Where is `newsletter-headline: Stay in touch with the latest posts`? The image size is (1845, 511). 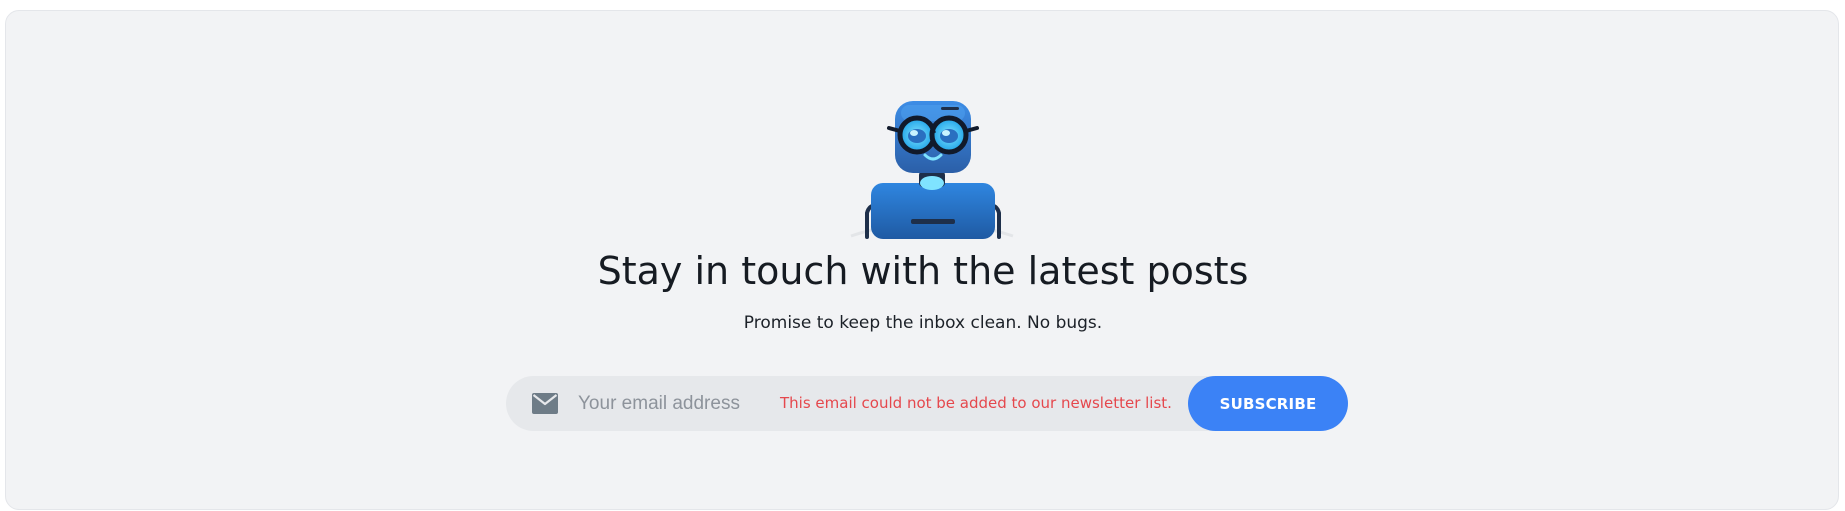
newsletter-headline: Stay in touch with the latest posts is located at coordinates (923, 271).